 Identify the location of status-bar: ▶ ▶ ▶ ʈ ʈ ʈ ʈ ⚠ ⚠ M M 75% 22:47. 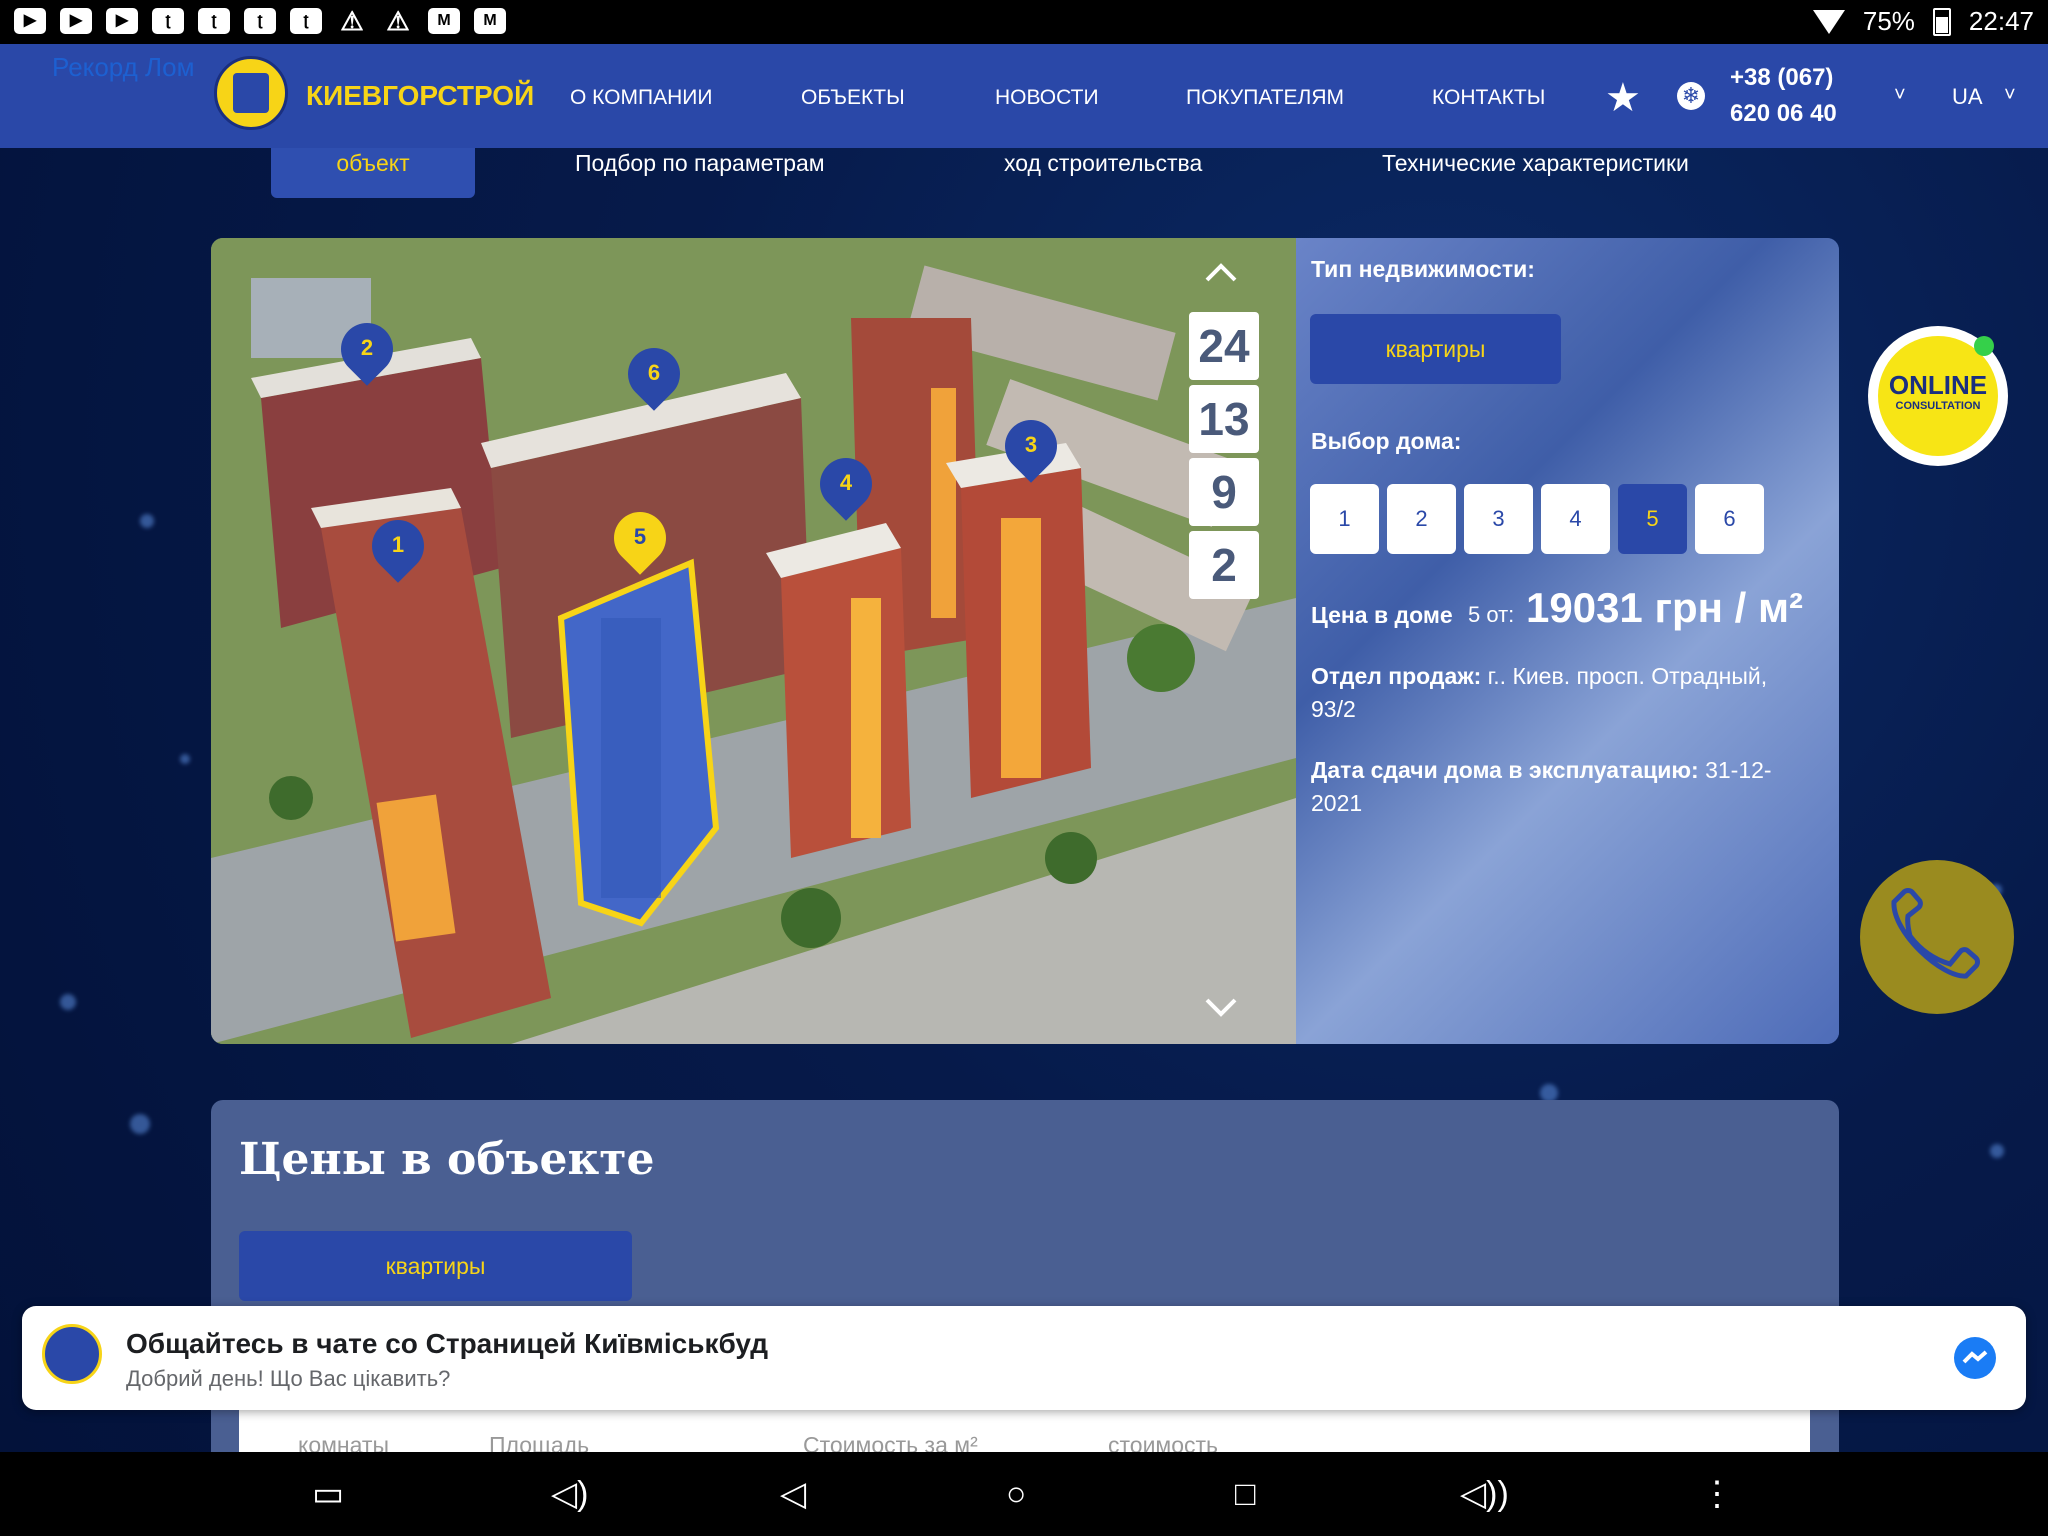
(1024, 22).